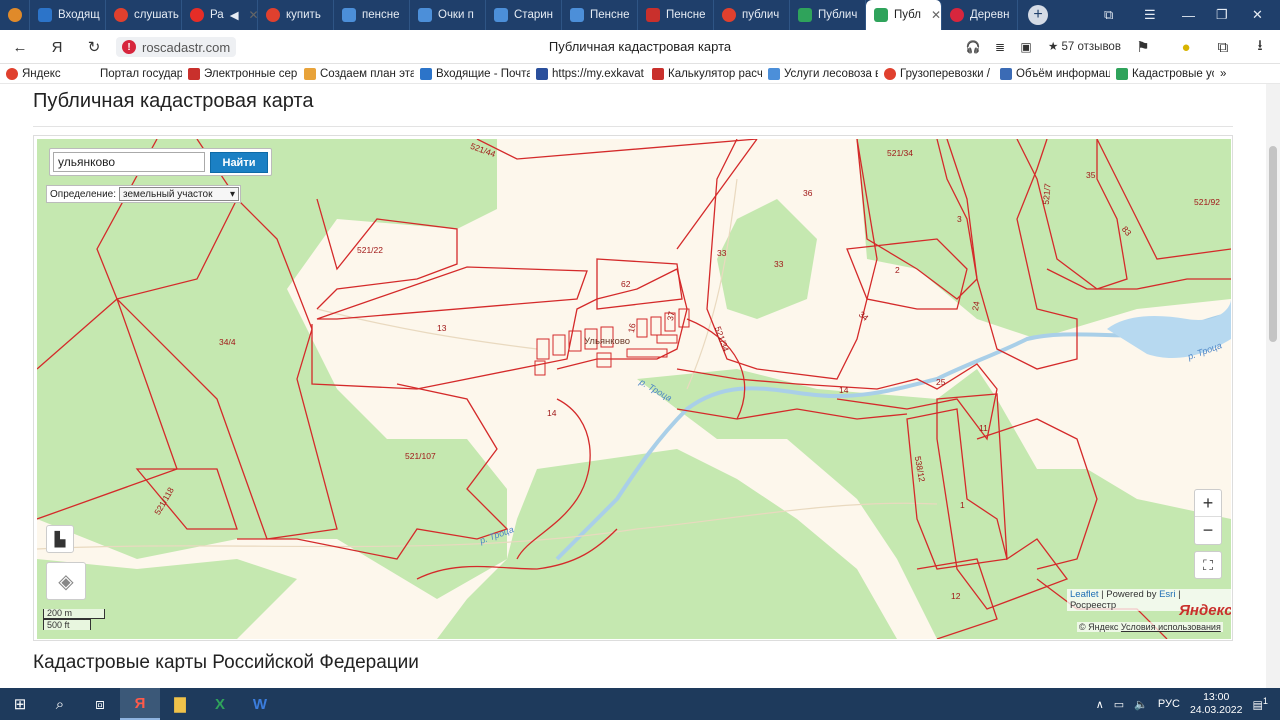 This screenshot has height=720, width=1280. Describe the element at coordinates (1207, 202) in the screenshot. I see `parcel-label: 521/92` at that location.